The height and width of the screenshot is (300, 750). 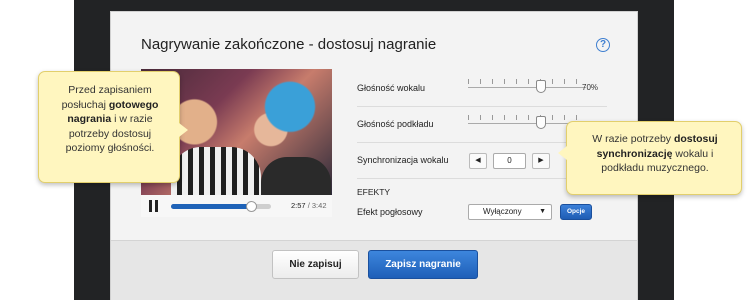 What do you see at coordinates (542, 211) in the screenshot?
I see `dropdown-caret-icon: ▼` at bounding box center [542, 211].